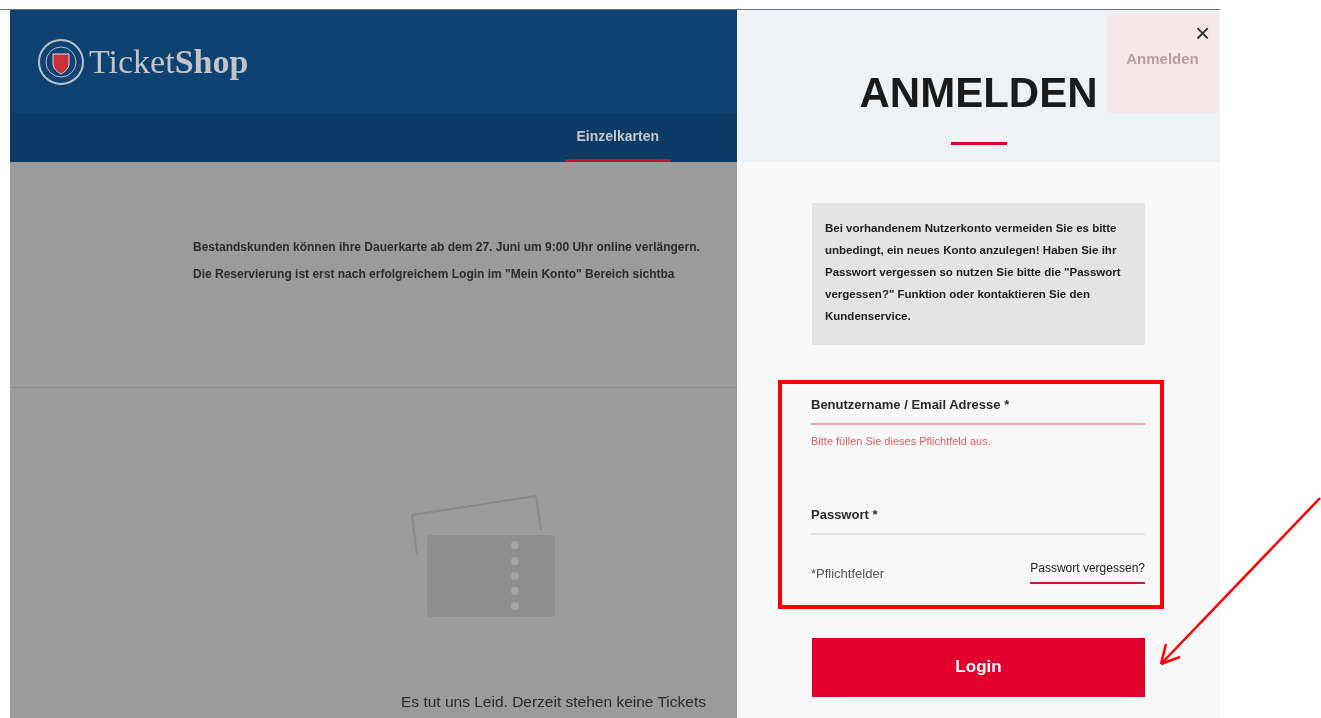 Image resolution: width=1321 pixels, height=718 pixels. Describe the element at coordinates (978, 274) in the screenshot. I see `info-note: Bei vorhandenem Nutzerkonto vermeiden Sie es bitte unbedingt, ein neues Konto anzulegen! Haben Sie ihr Passwort vergessen so nutzen Sie bitte die "Passwort vergessen?" Funktion oder kontaktieren Sie den Kundenservice.` at that location.